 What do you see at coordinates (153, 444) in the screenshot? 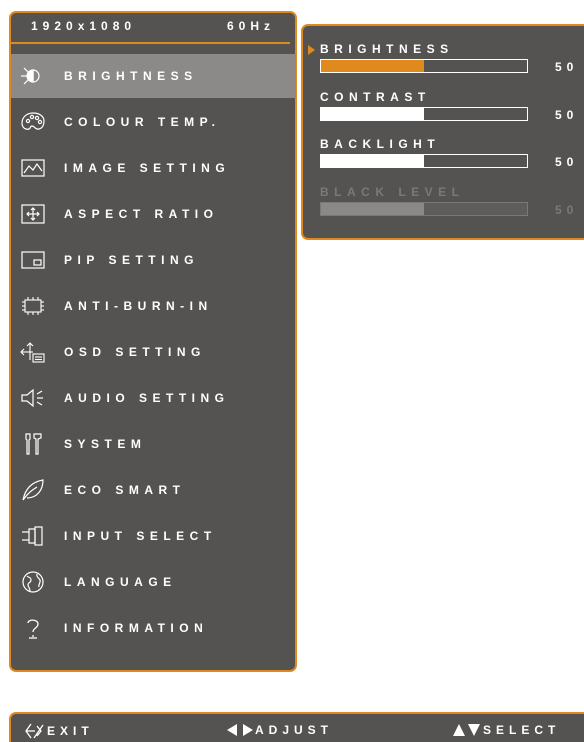
I see `menu-item-system: SYSTEM` at bounding box center [153, 444].